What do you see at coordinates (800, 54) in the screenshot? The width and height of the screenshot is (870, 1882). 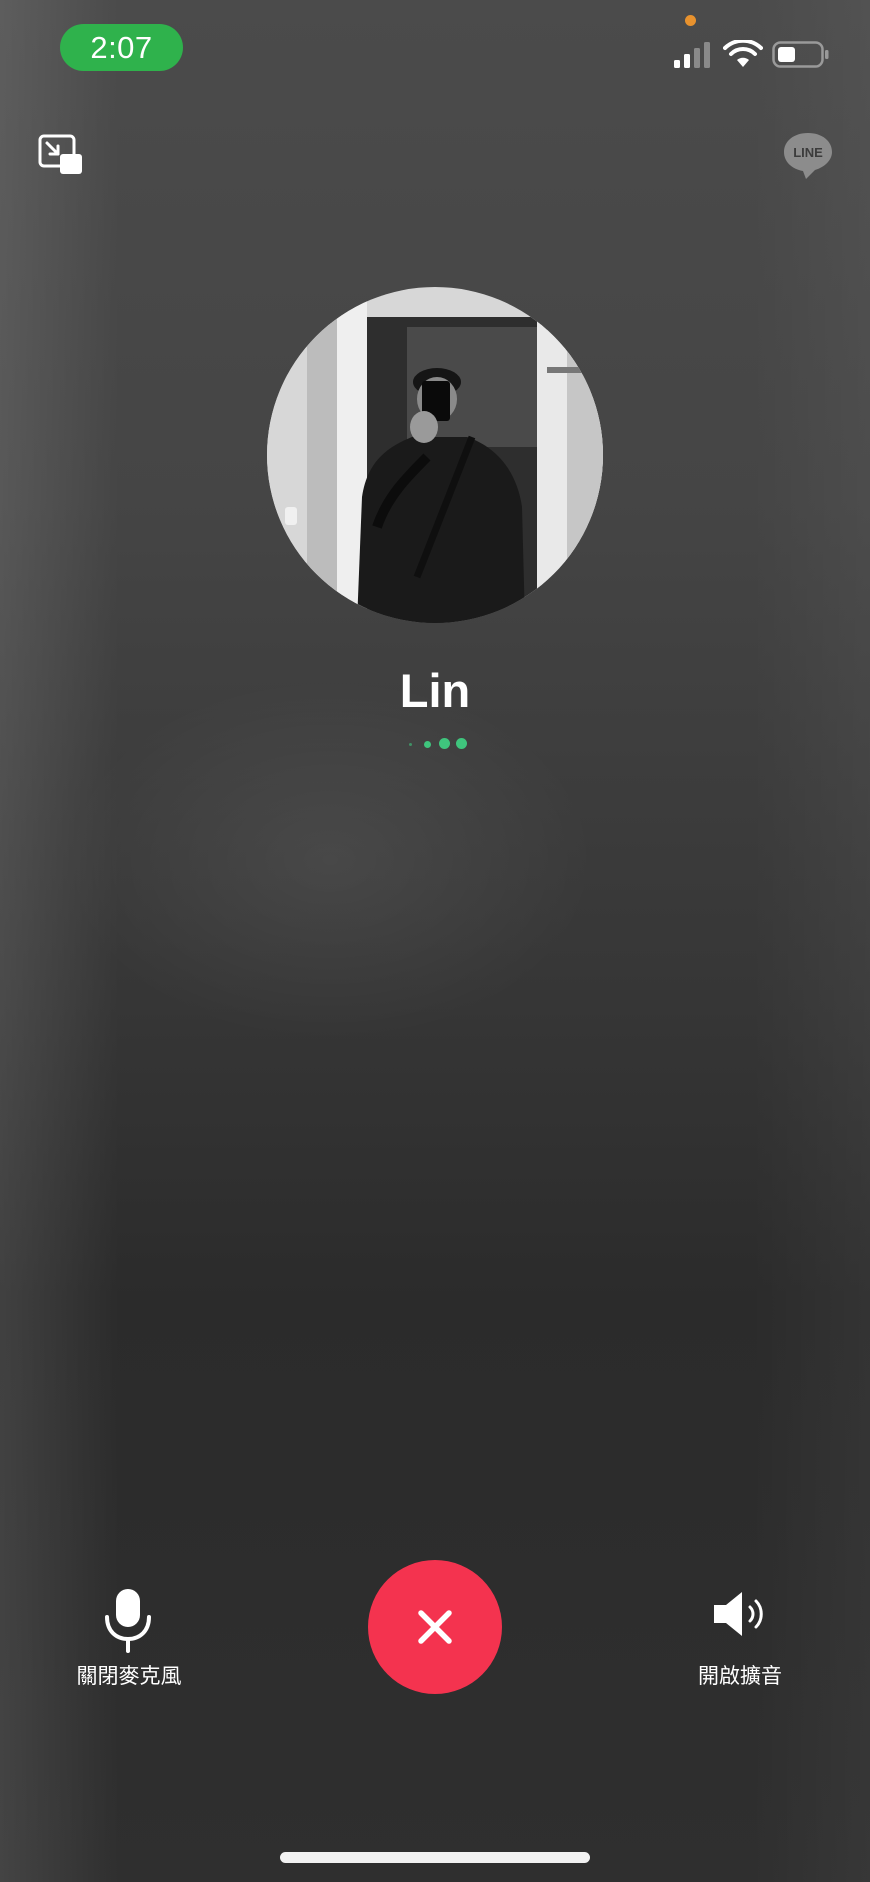 I see `battery-icon` at bounding box center [800, 54].